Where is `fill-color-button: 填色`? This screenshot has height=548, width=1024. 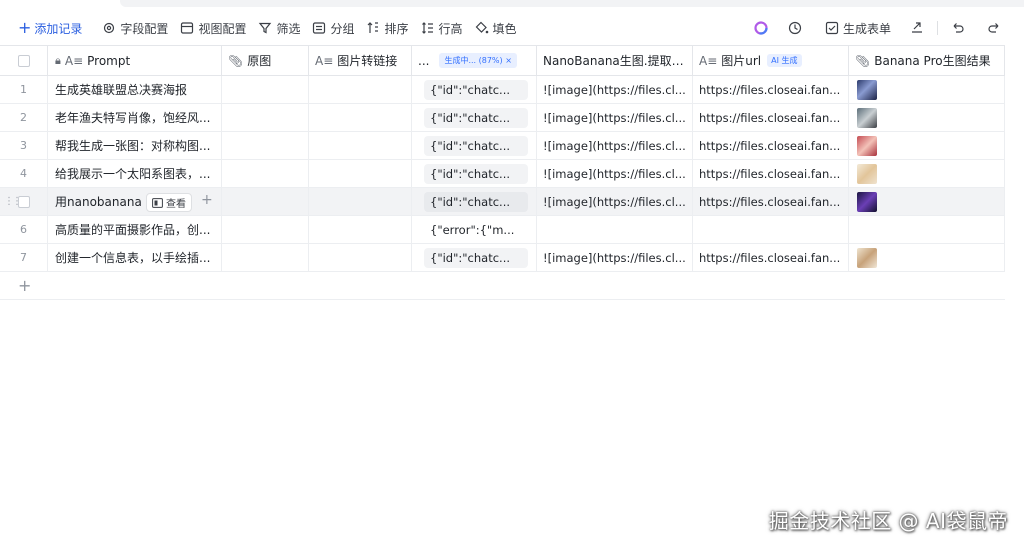
fill-color-button: 填色 is located at coordinates (496, 28).